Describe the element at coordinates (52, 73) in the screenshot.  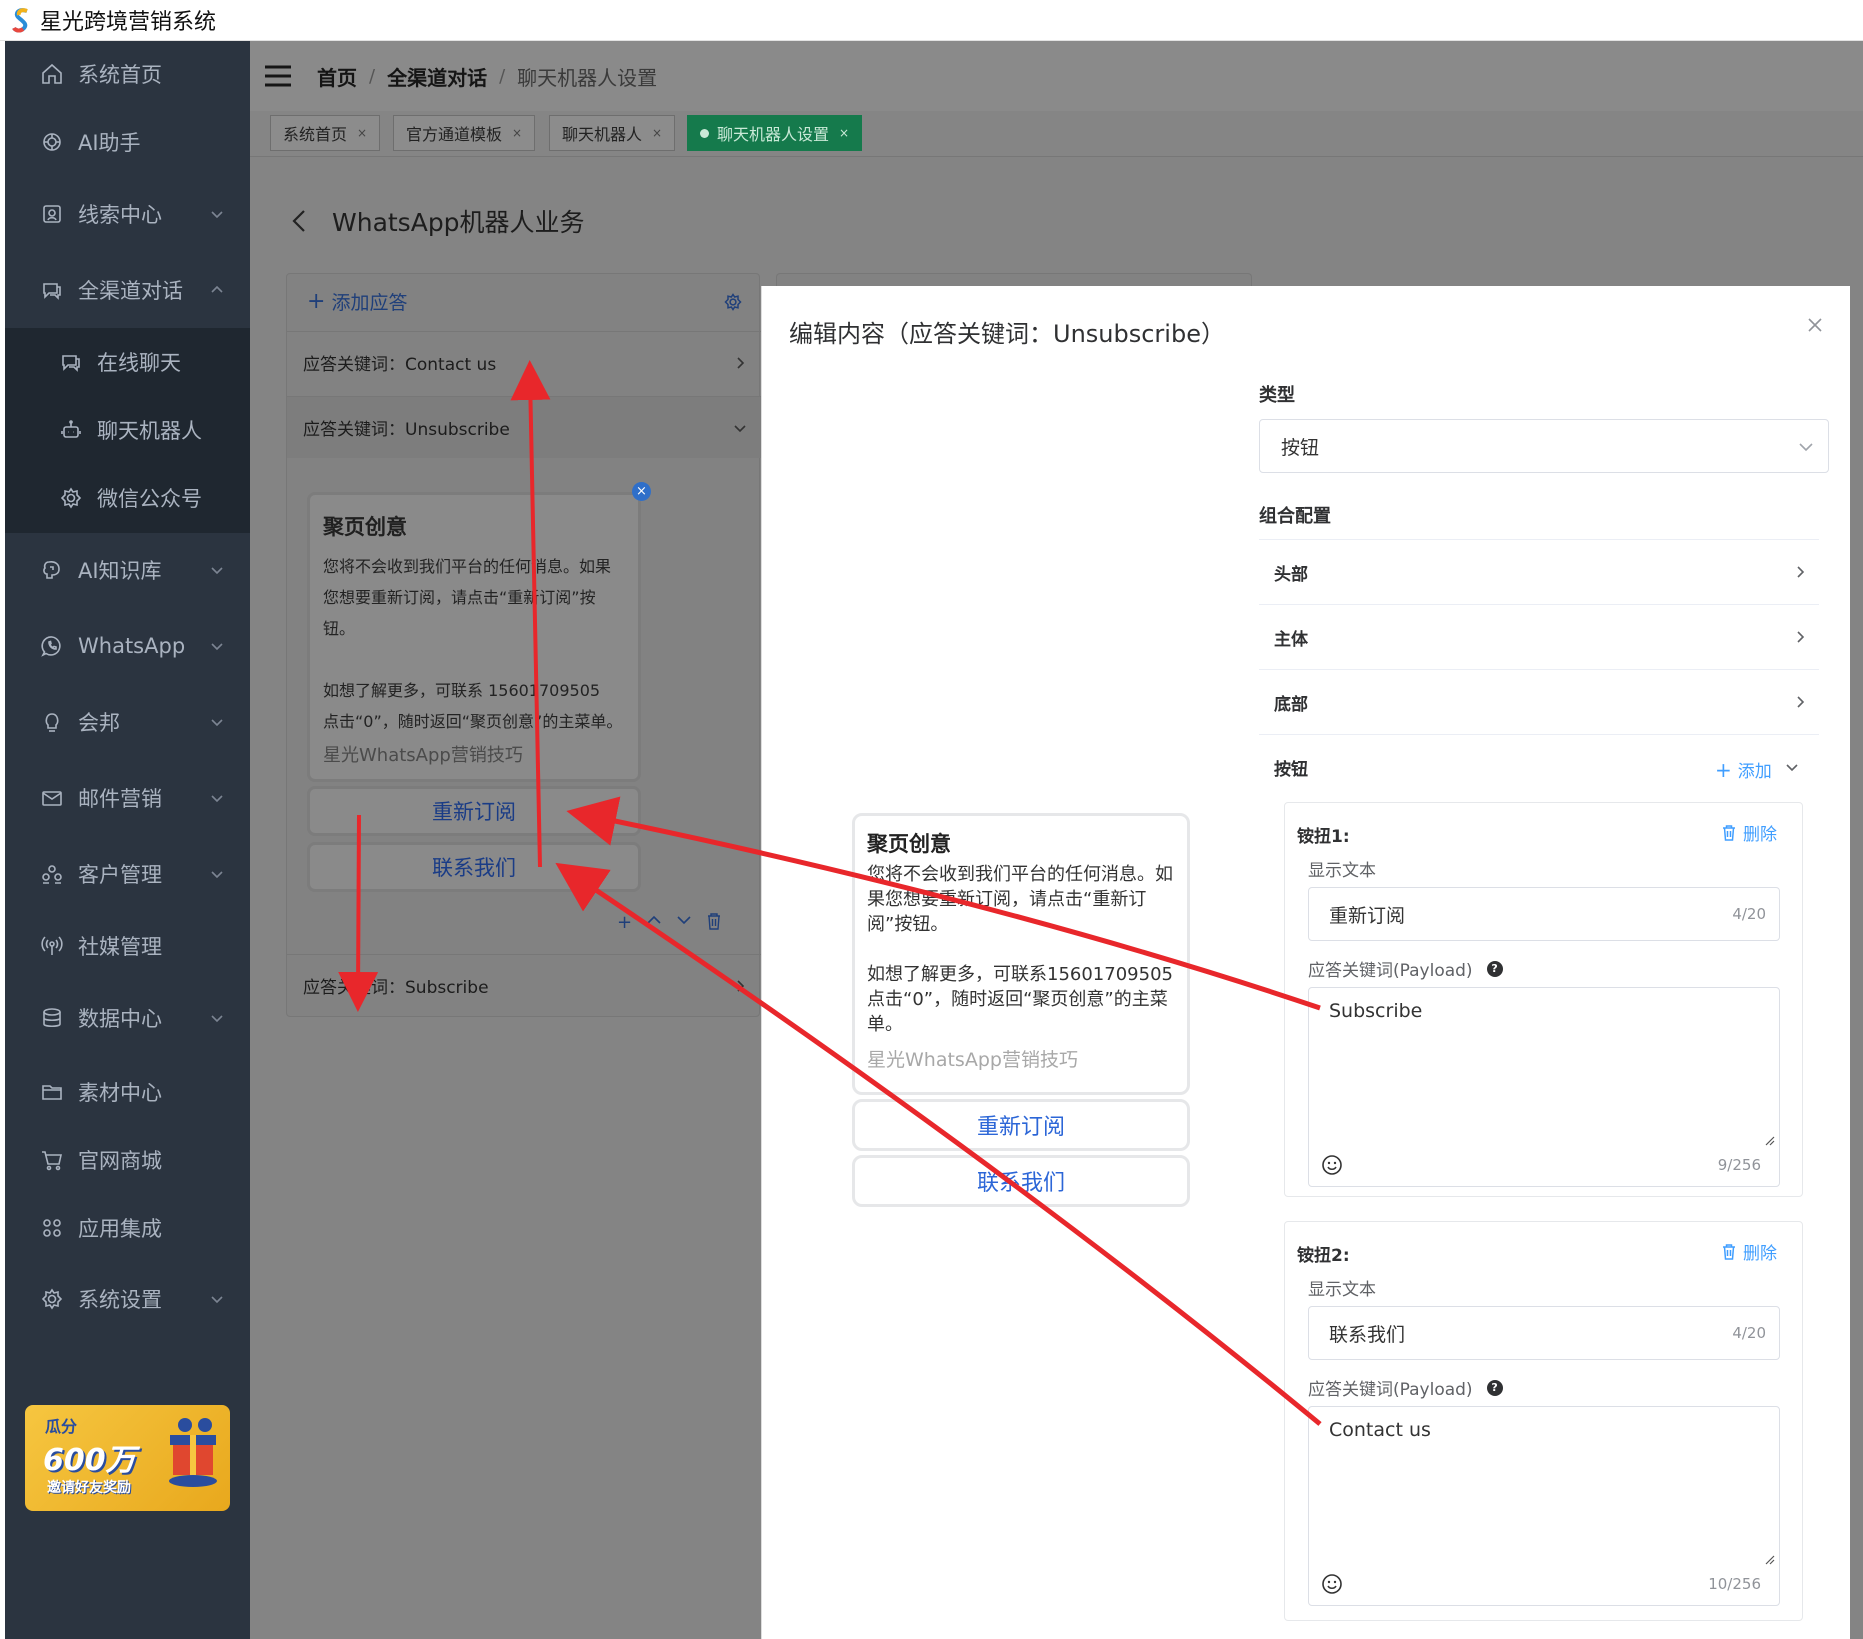
I see `home-icon` at that location.